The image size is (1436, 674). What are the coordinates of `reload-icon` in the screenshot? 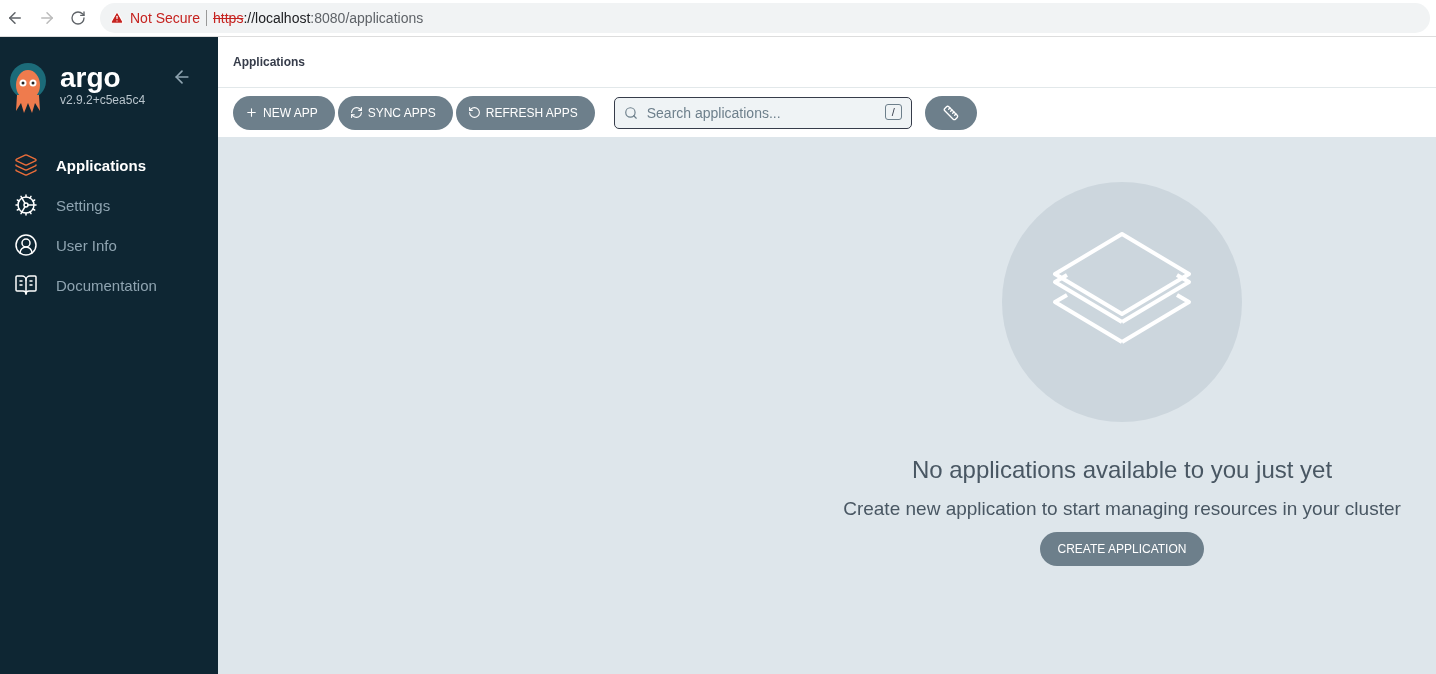 It's located at (78, 18).